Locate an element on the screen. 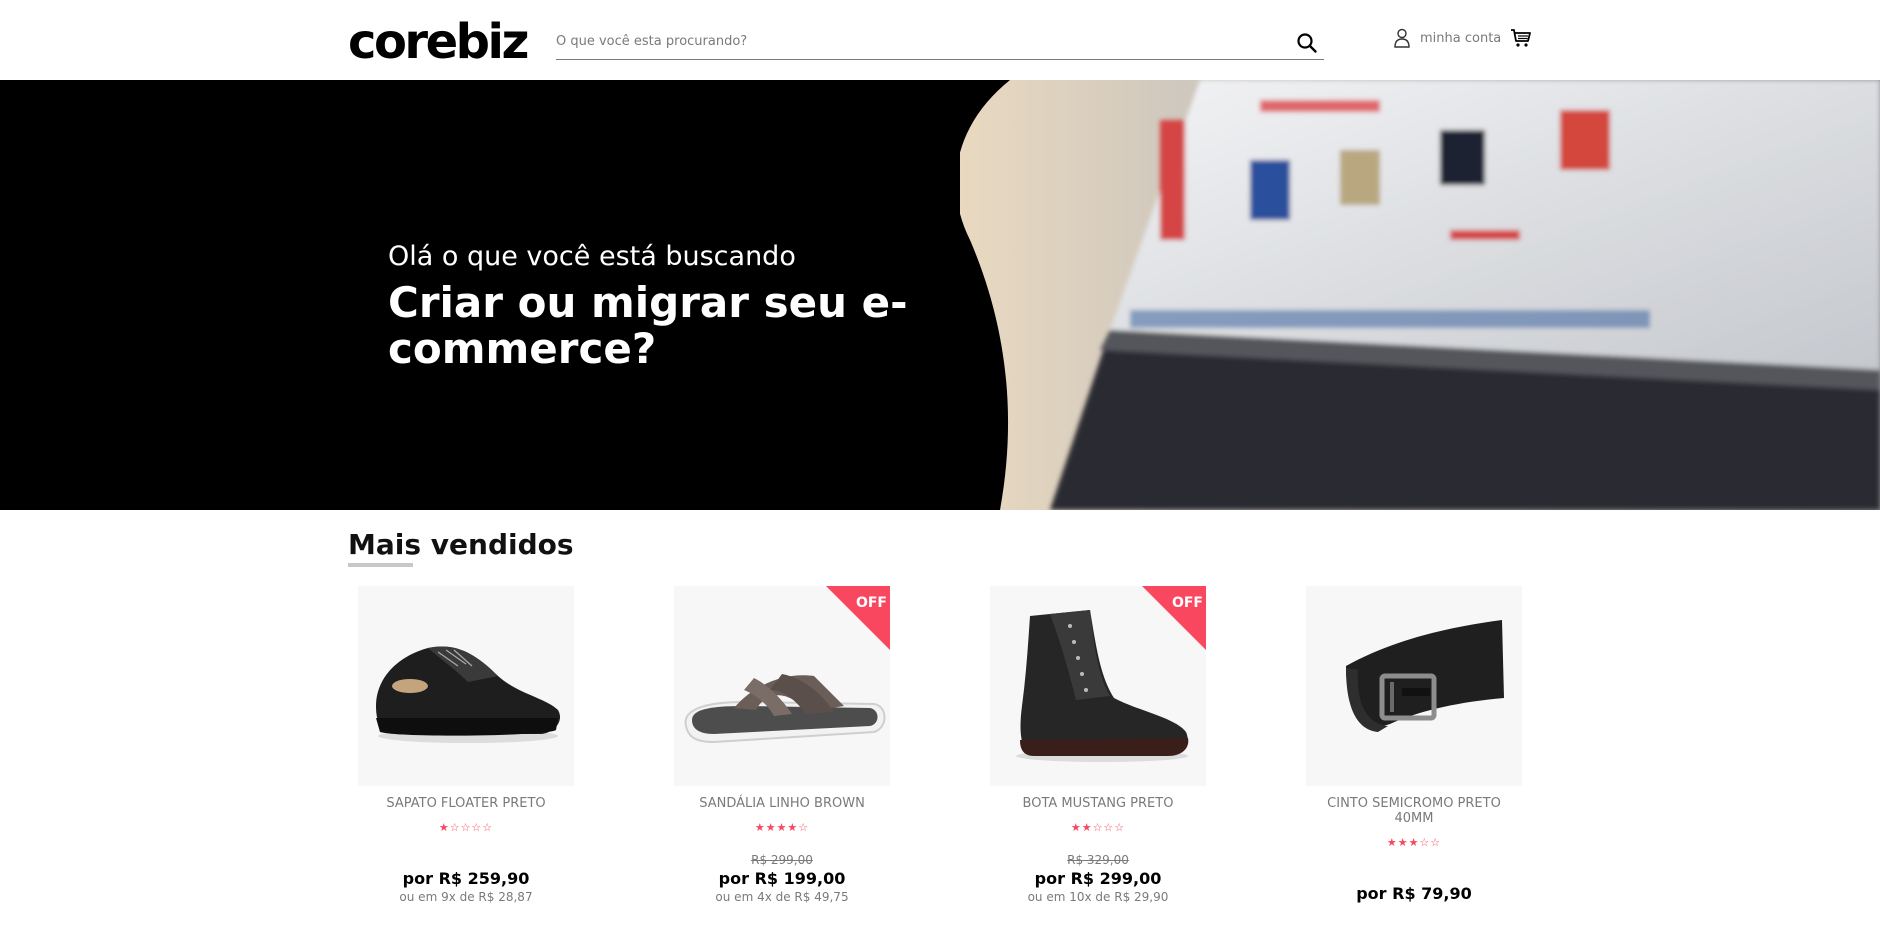 This screenshot has width=1880, height=939. installments: ou em 10x de R$ 29,90 is located at coordinates (1098, 897).